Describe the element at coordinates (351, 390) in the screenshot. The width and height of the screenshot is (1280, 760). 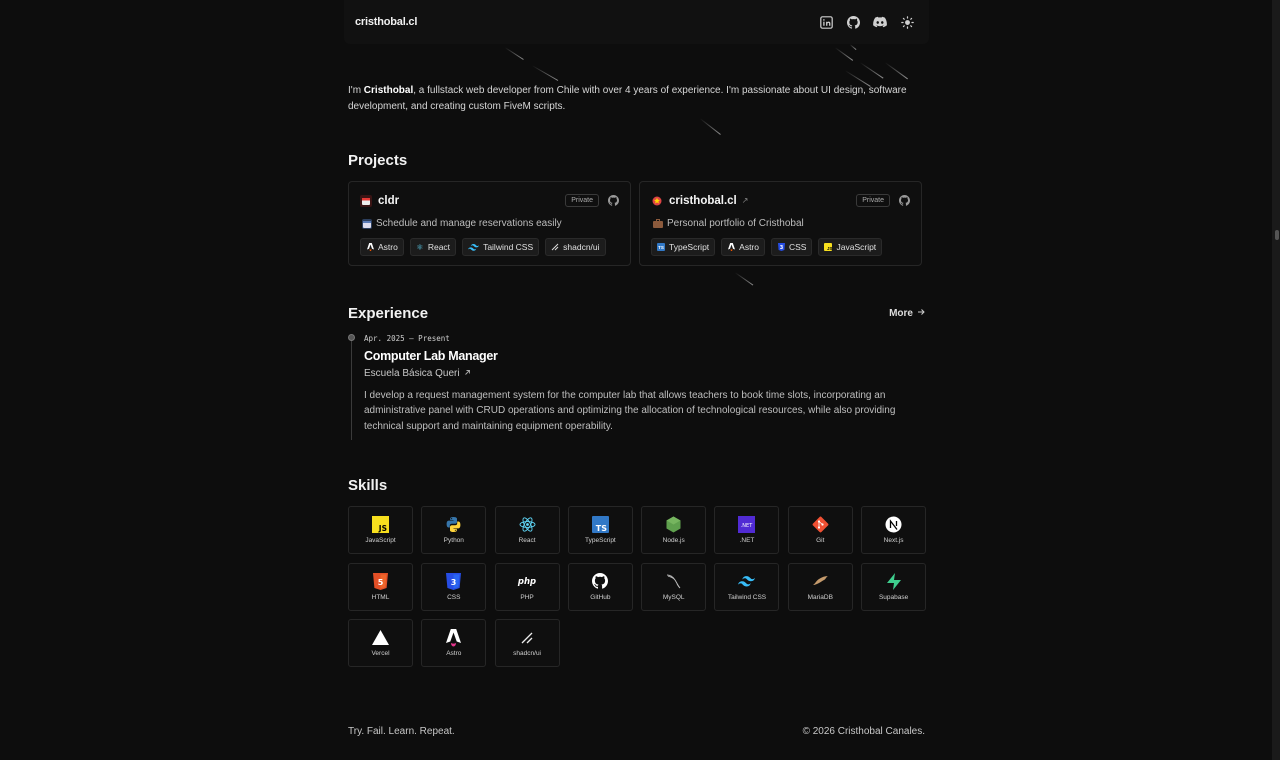
I see `timeline-line` at that location.